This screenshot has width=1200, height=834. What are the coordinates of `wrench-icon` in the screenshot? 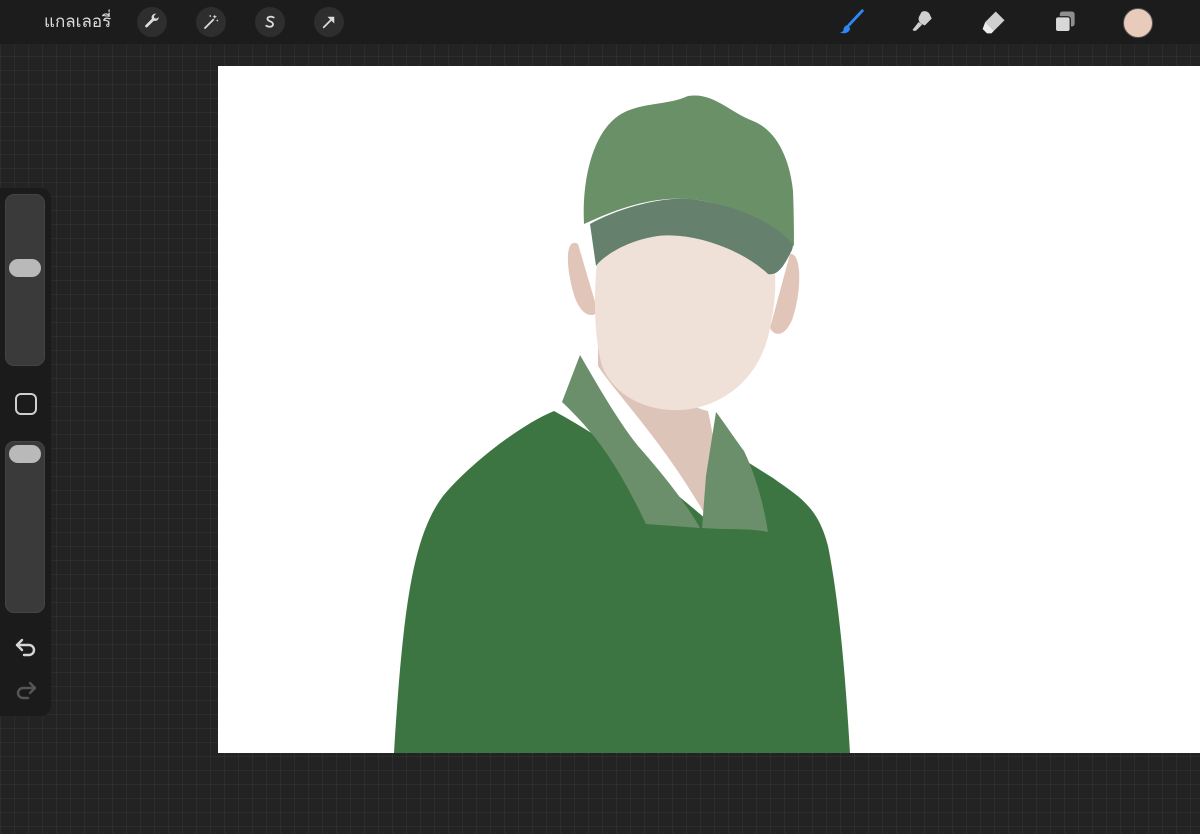 It's located at (152, 20).